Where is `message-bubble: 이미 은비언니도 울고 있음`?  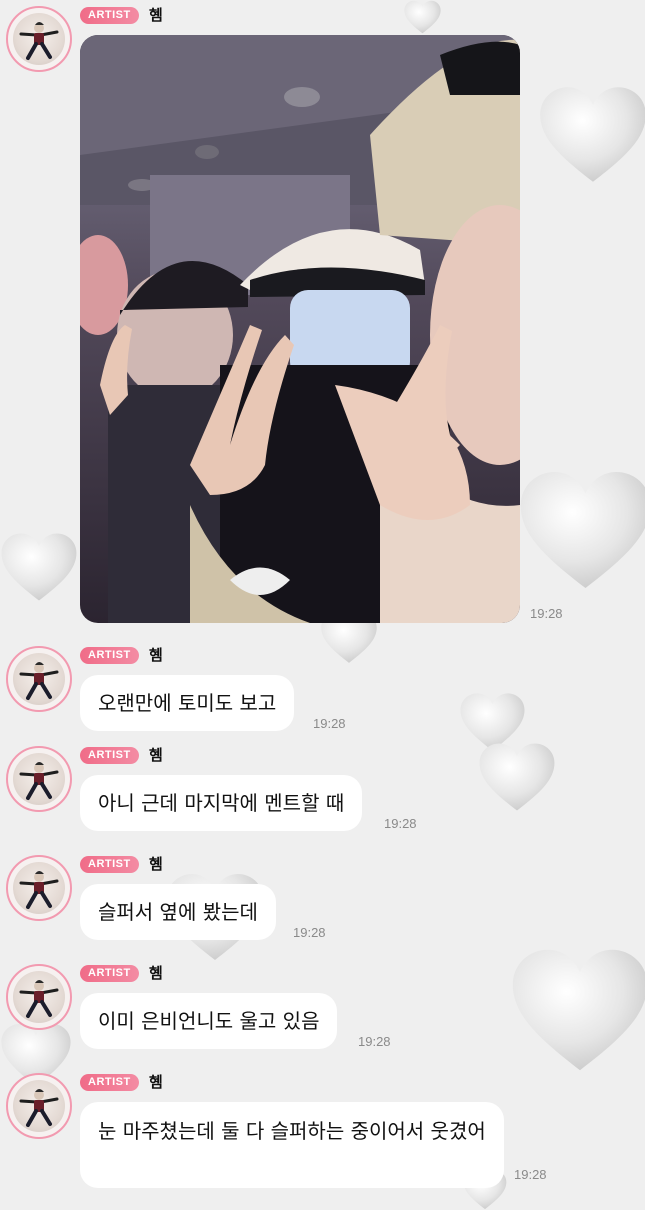 message-bubble: 이미 은비언니도 울고 있음 is located at coordinates (209, 1021).